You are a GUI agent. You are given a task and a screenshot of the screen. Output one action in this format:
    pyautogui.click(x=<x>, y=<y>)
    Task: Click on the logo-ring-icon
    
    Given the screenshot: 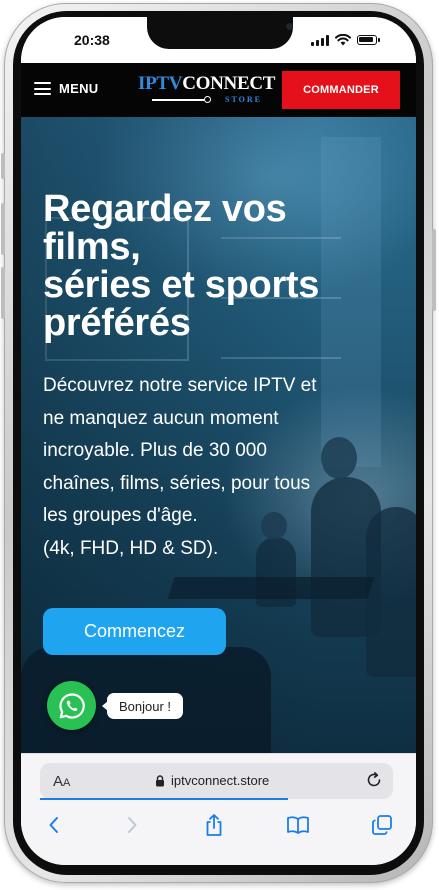 What is the action you would take?
    pyautogui.click(x=207, y=99)
    